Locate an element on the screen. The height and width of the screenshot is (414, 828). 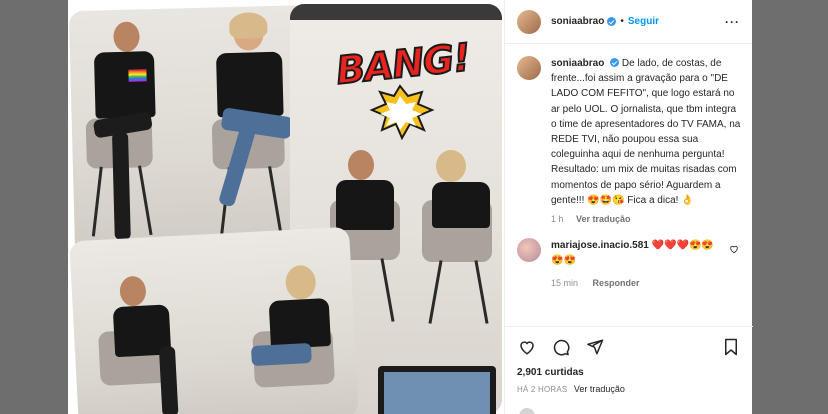
comment-meta: 15 min Responder is located at coordinates (646, 283).